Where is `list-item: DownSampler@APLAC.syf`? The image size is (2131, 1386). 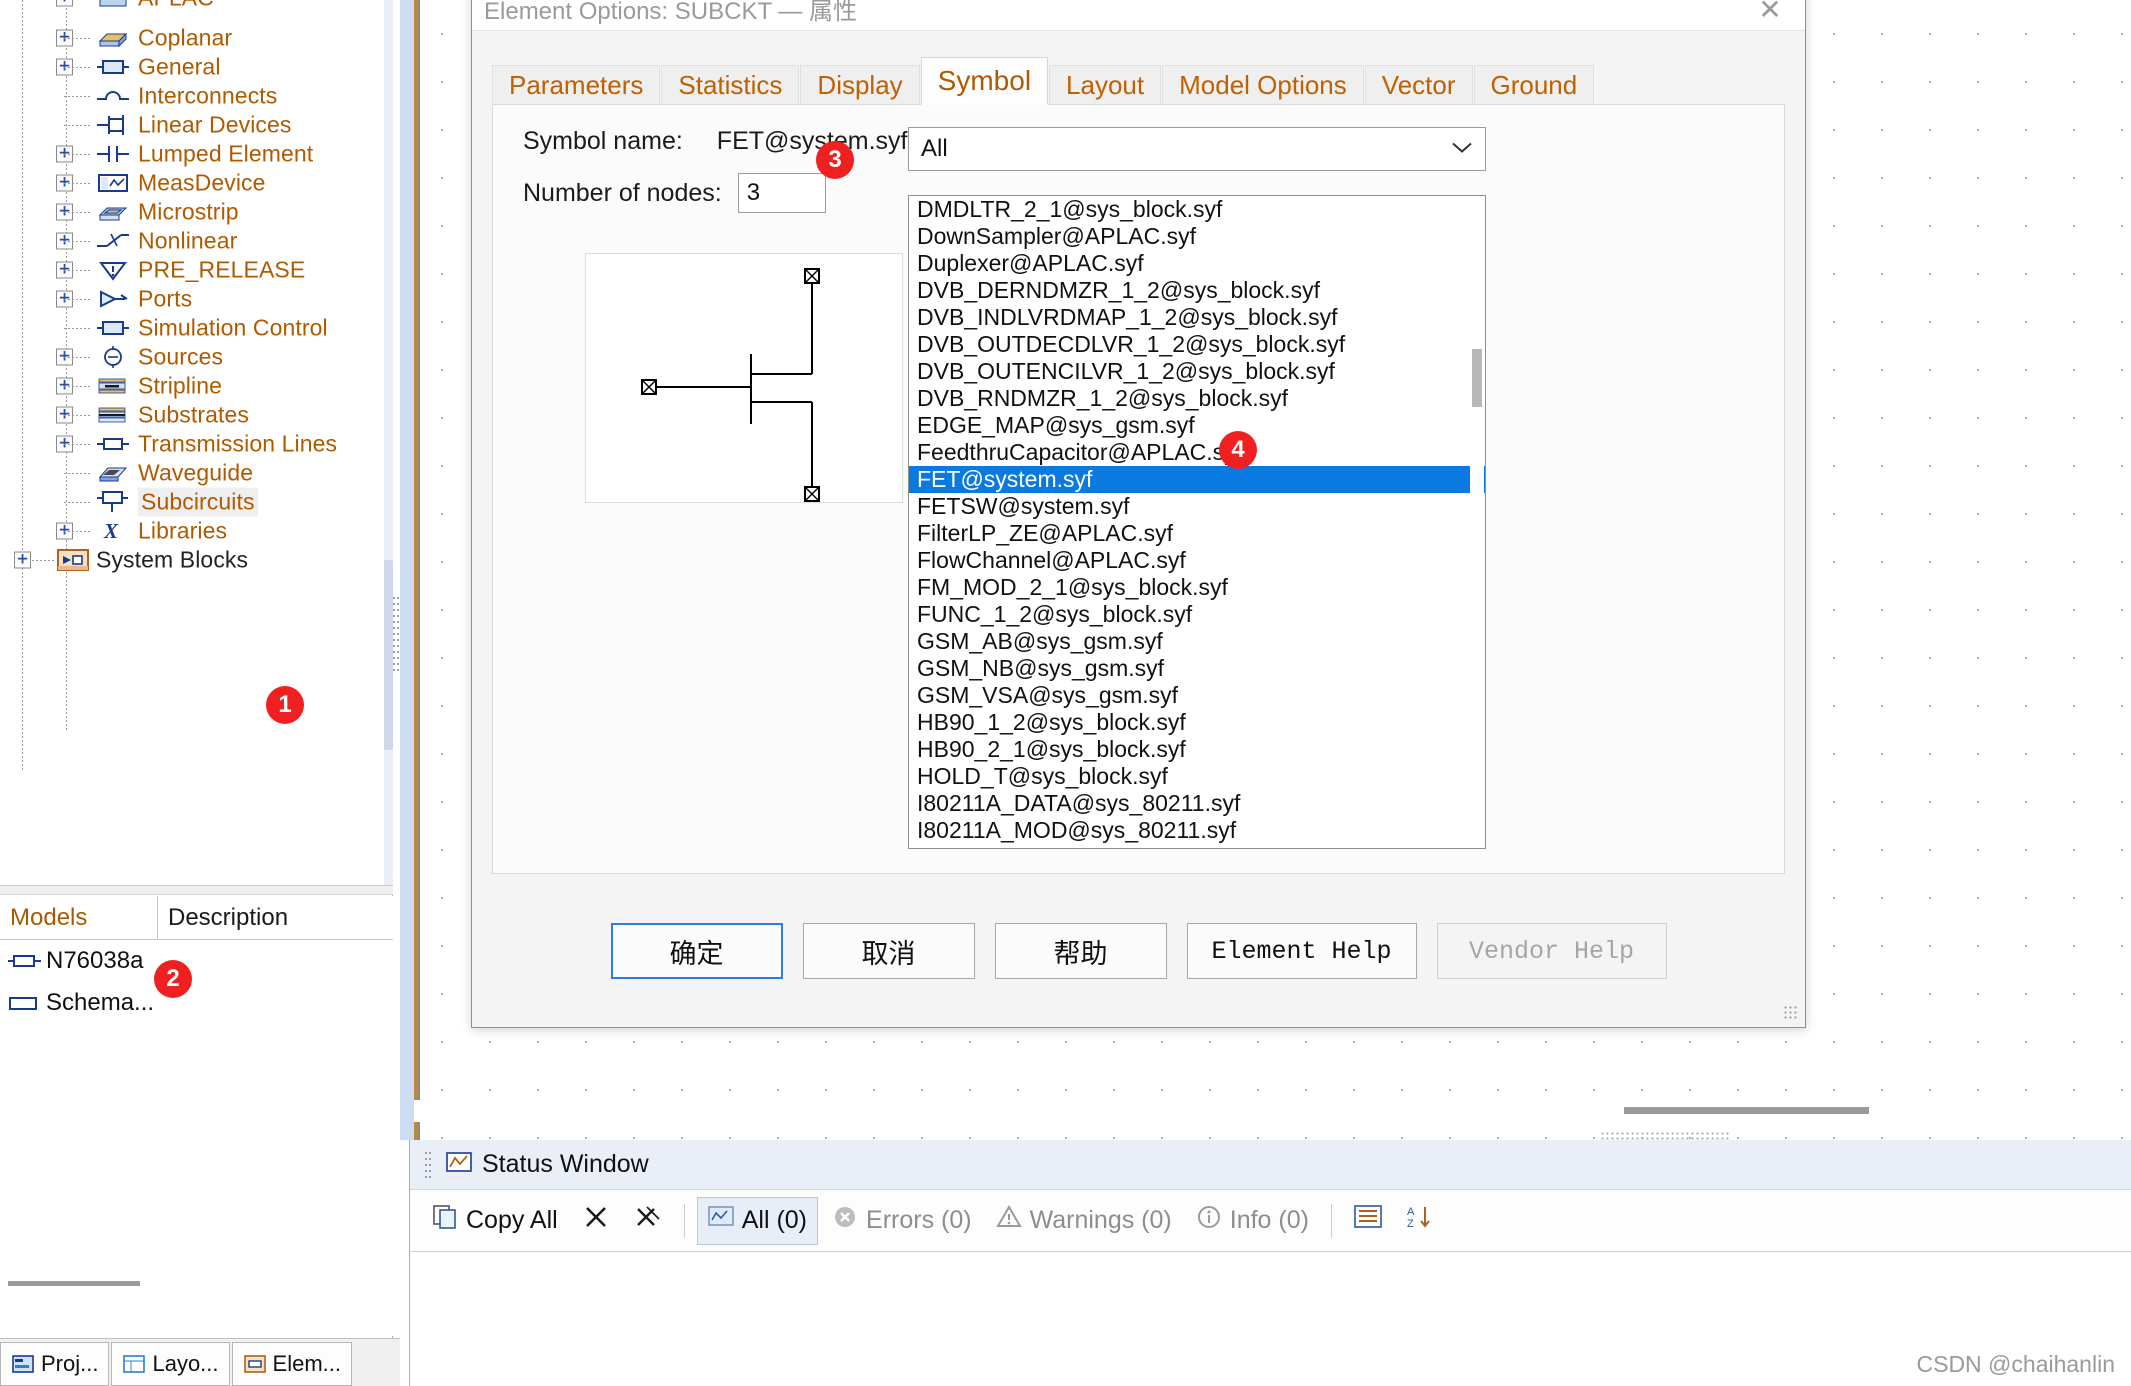 list-item: DownSampler@APLAC.syf is located at coordinates (1197, 236).